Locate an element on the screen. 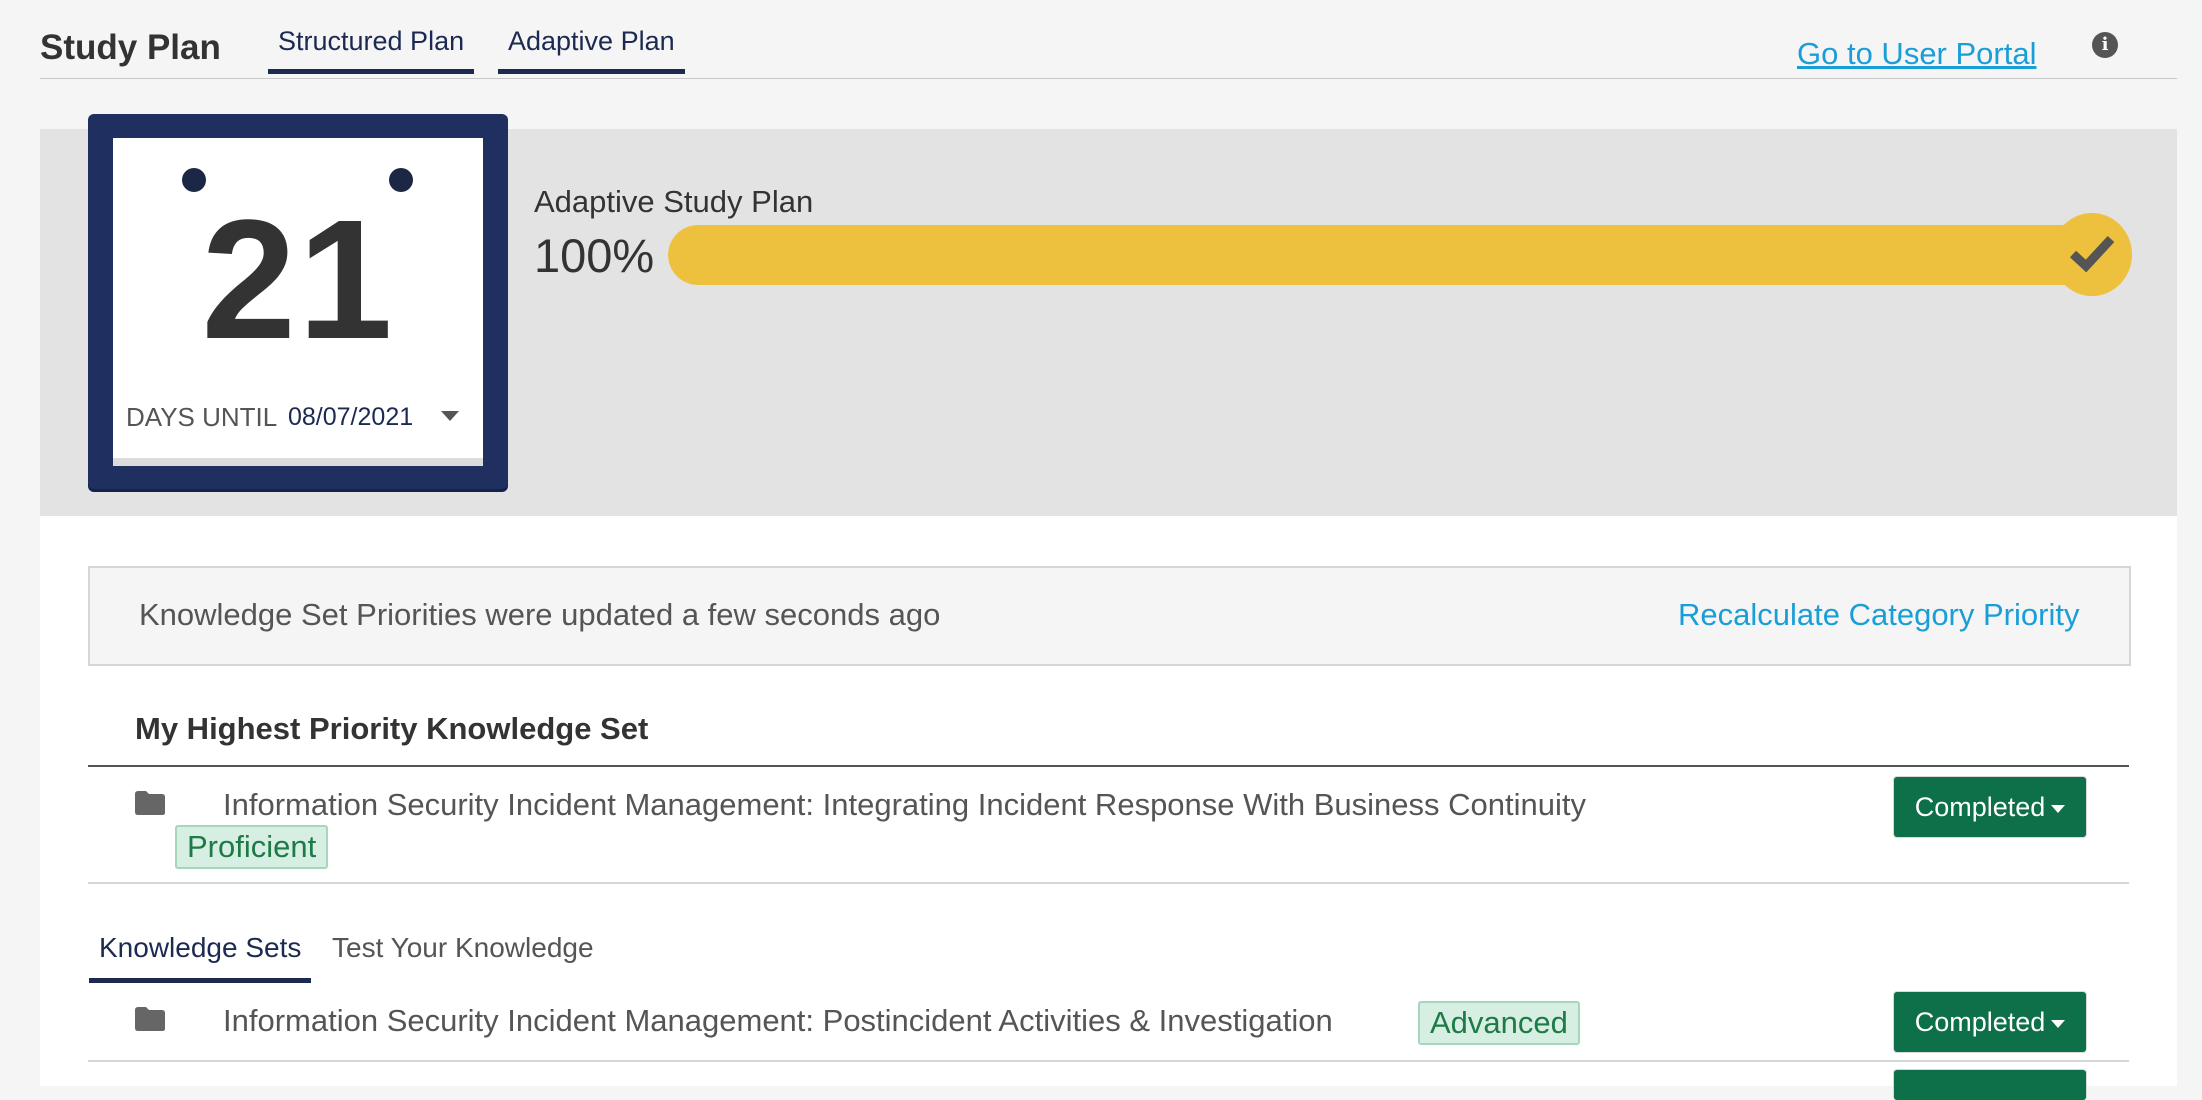  progress-bar is located at coordinates (1384, 255).